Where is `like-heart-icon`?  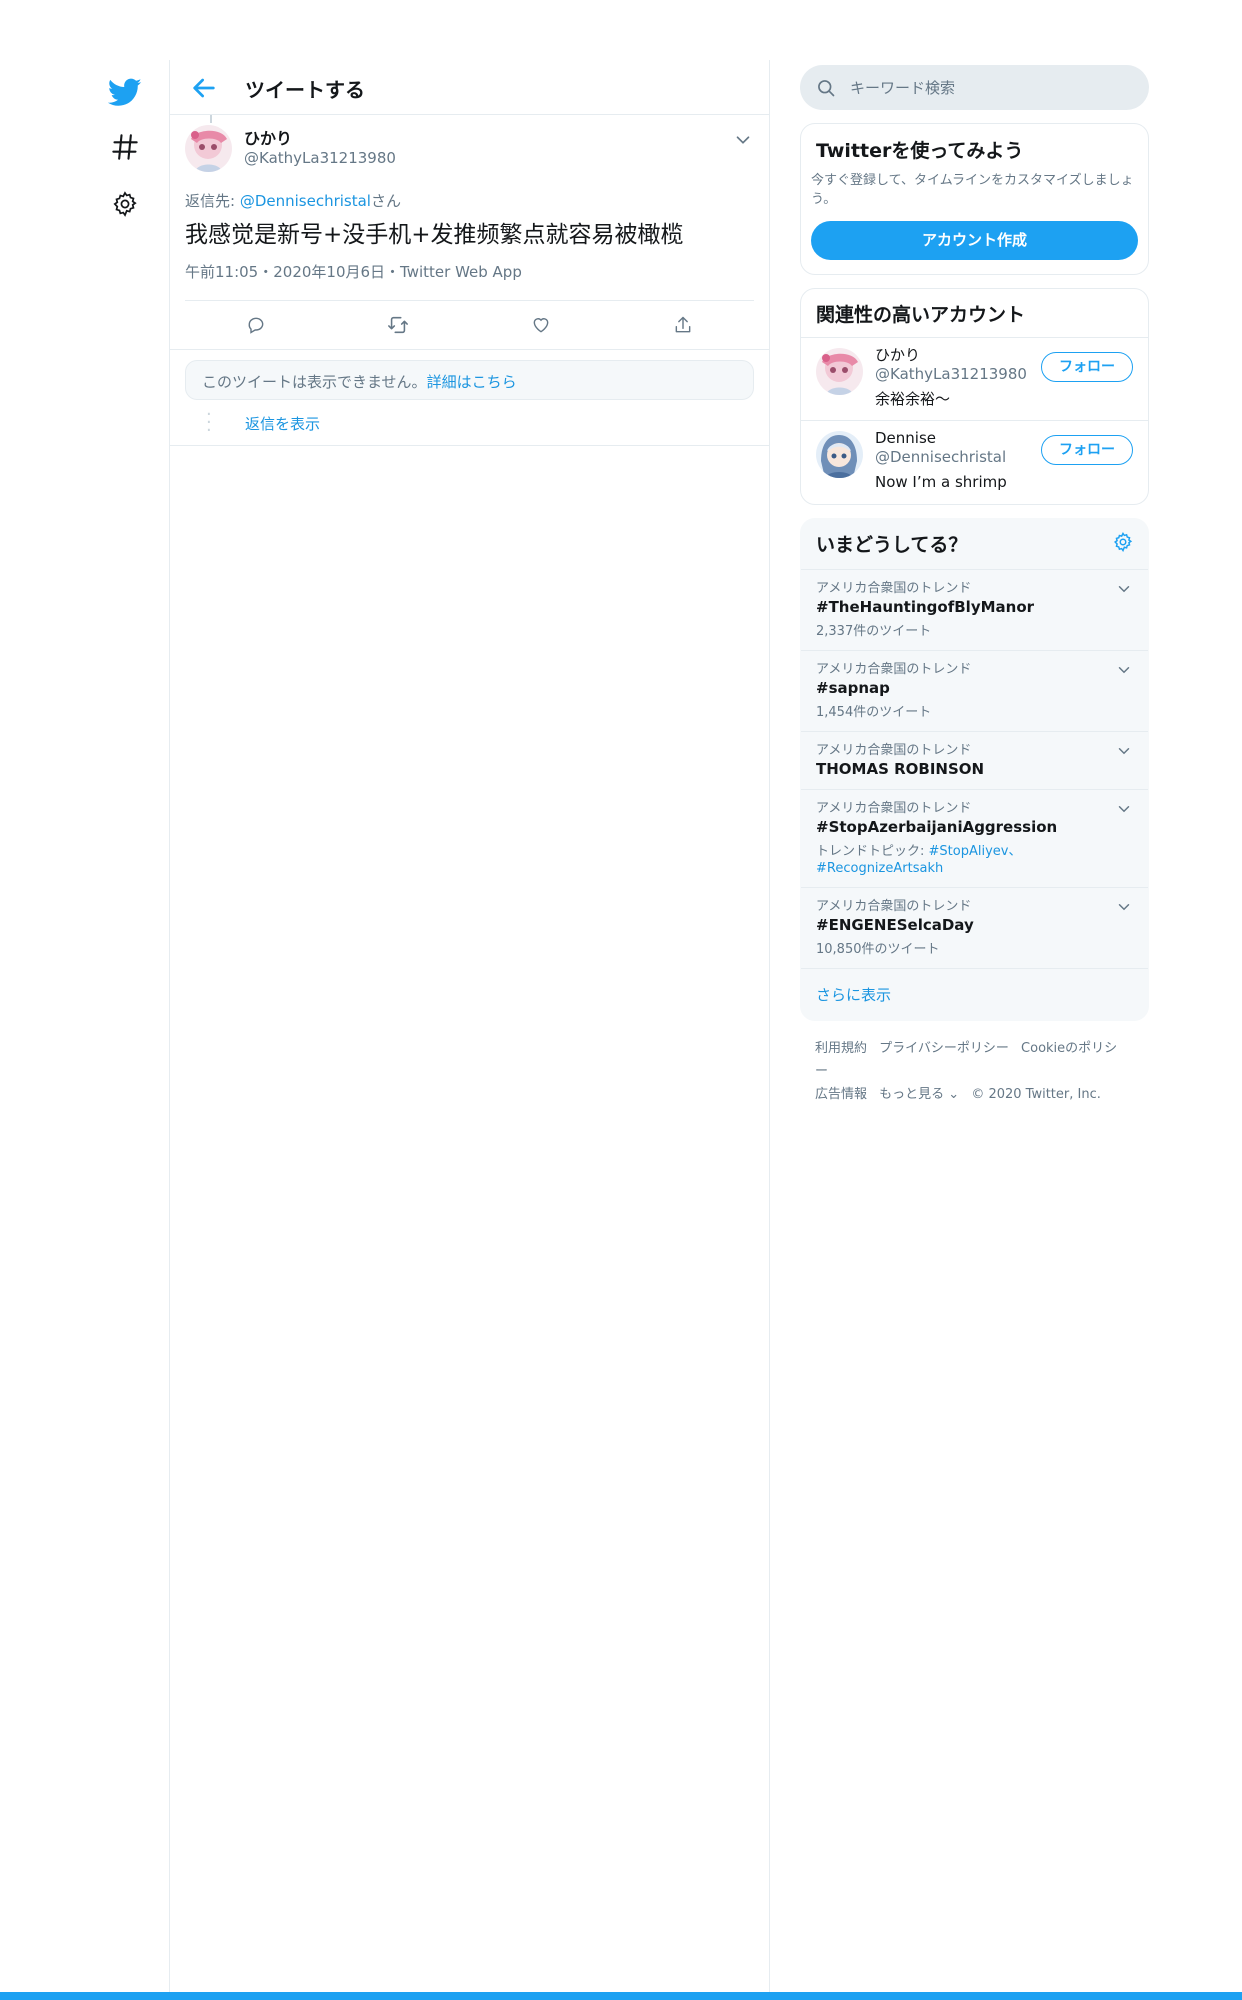
like-heart-icon is located at coordinates (541, 325).